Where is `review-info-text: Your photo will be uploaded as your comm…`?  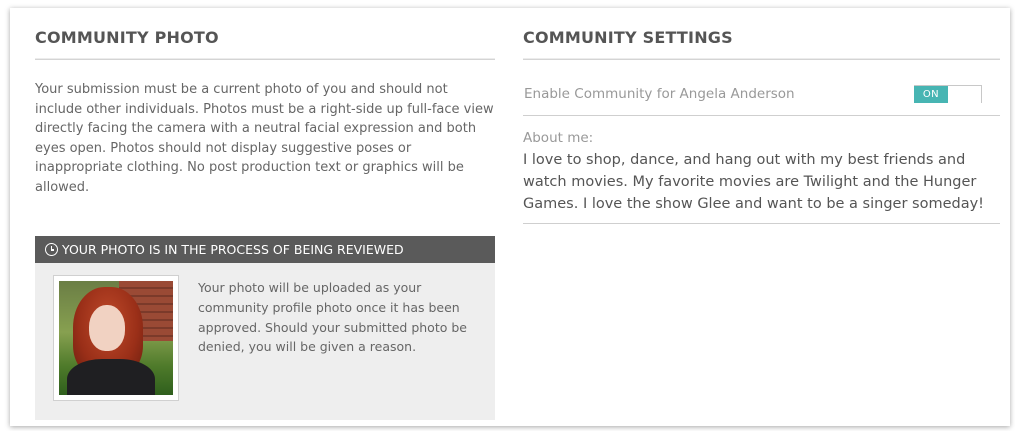 review-info-text: Your photo will be uploaded as your comm… is located at coordinates (332, 317).